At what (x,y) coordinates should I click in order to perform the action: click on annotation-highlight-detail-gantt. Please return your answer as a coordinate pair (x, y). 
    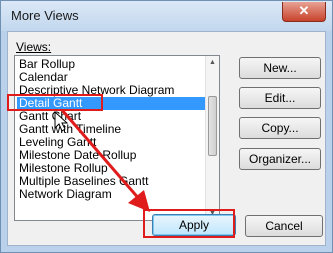
    Looking at the image, I should click on (55, 102).